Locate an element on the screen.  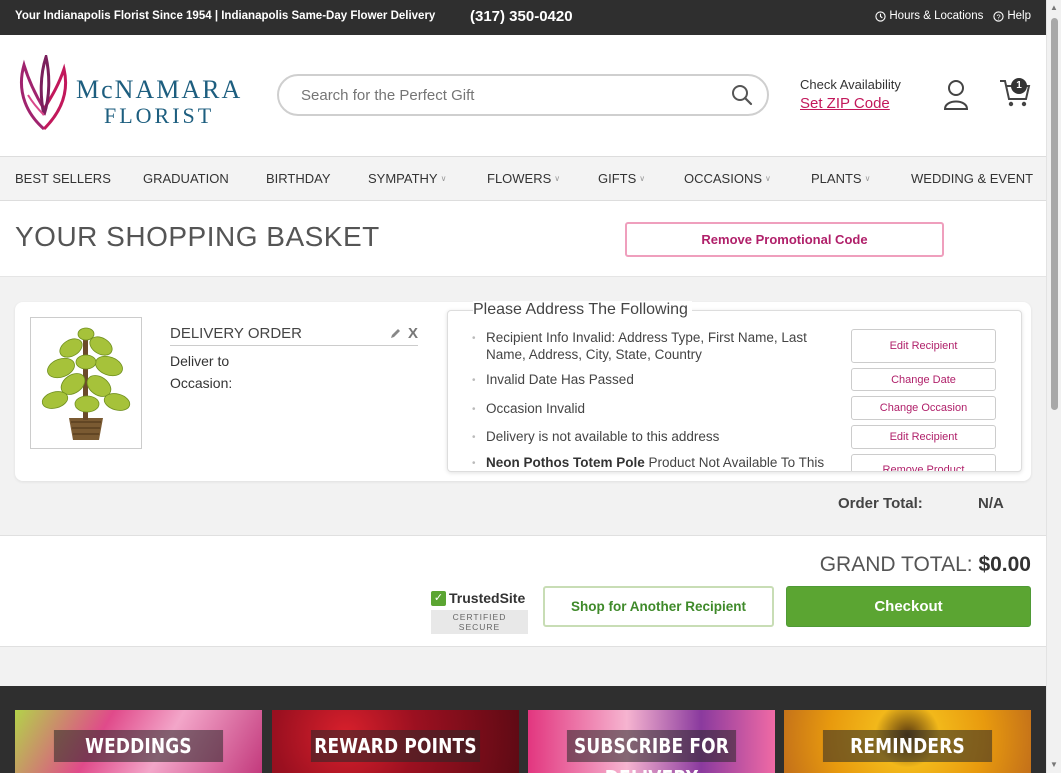
subscribe-delivery-tile: SUBSCRIBE FOR DELIVERY is located at coordinates (651, 741).